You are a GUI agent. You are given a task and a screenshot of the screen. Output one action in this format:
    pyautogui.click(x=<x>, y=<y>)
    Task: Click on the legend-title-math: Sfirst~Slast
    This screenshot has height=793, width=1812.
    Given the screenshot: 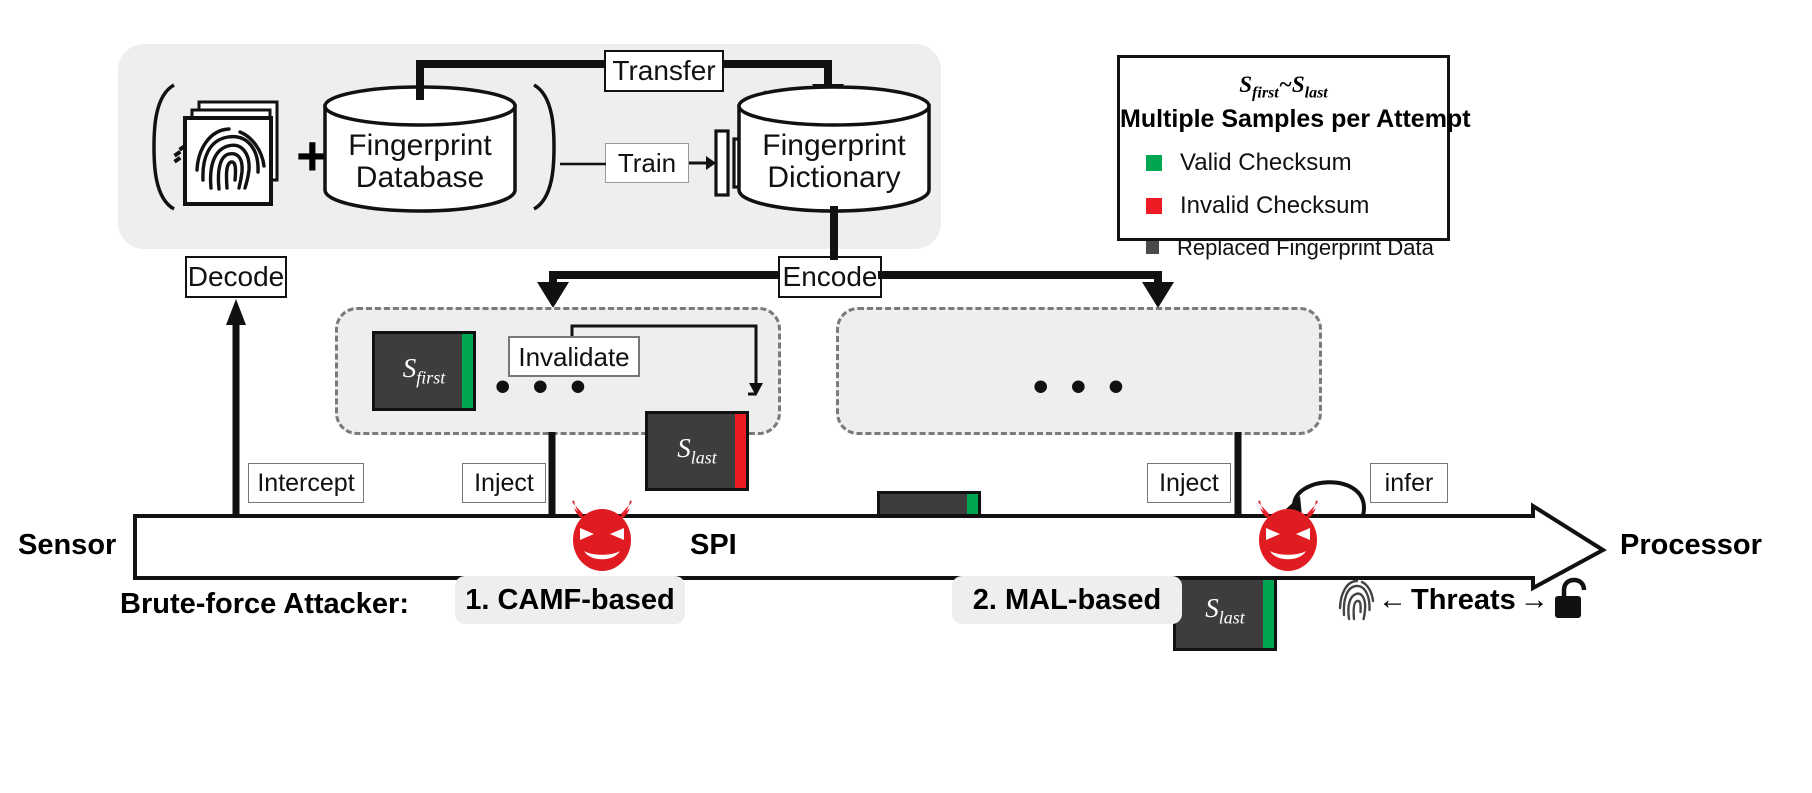 What is the action you would take?
    pyautogui.click(x=1283, y=87)
    